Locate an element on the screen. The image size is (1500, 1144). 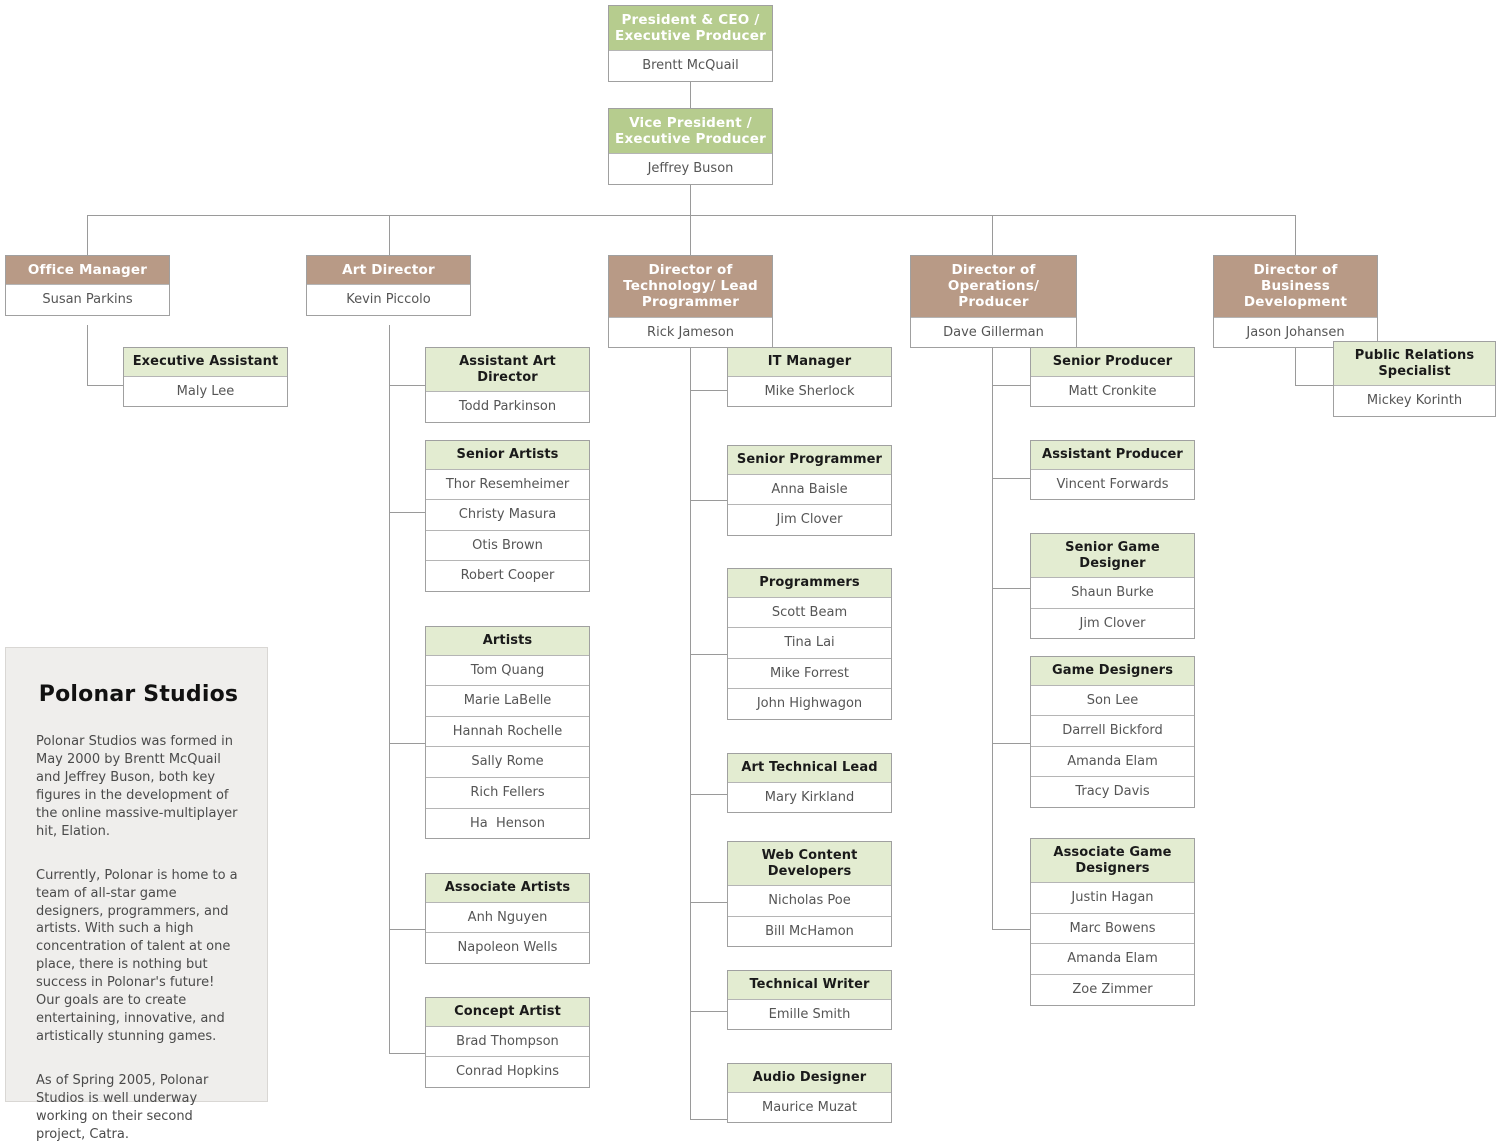
connector-branch-senior-programmer is located at coordinates (708, 500).